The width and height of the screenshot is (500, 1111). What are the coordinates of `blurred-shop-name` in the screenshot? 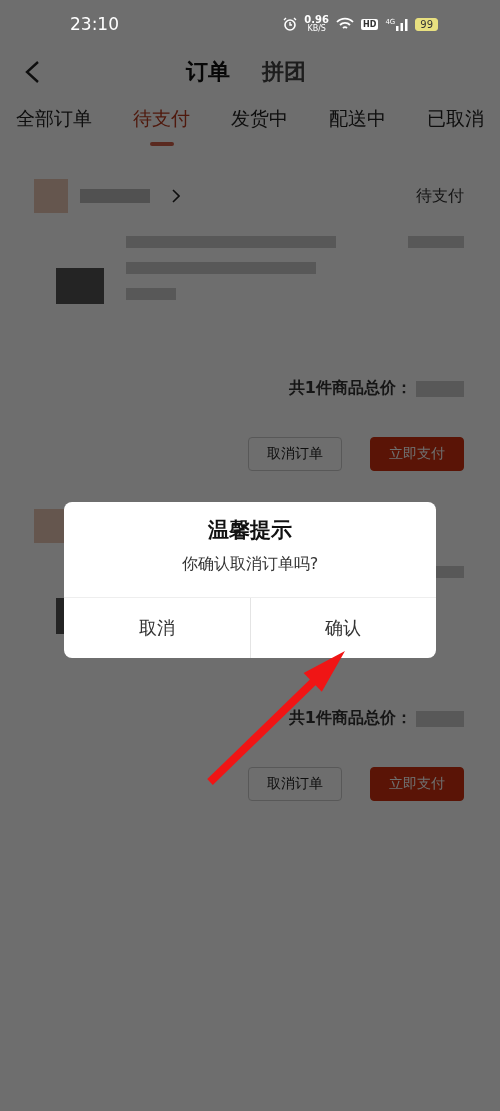 It's located at (115, 196).